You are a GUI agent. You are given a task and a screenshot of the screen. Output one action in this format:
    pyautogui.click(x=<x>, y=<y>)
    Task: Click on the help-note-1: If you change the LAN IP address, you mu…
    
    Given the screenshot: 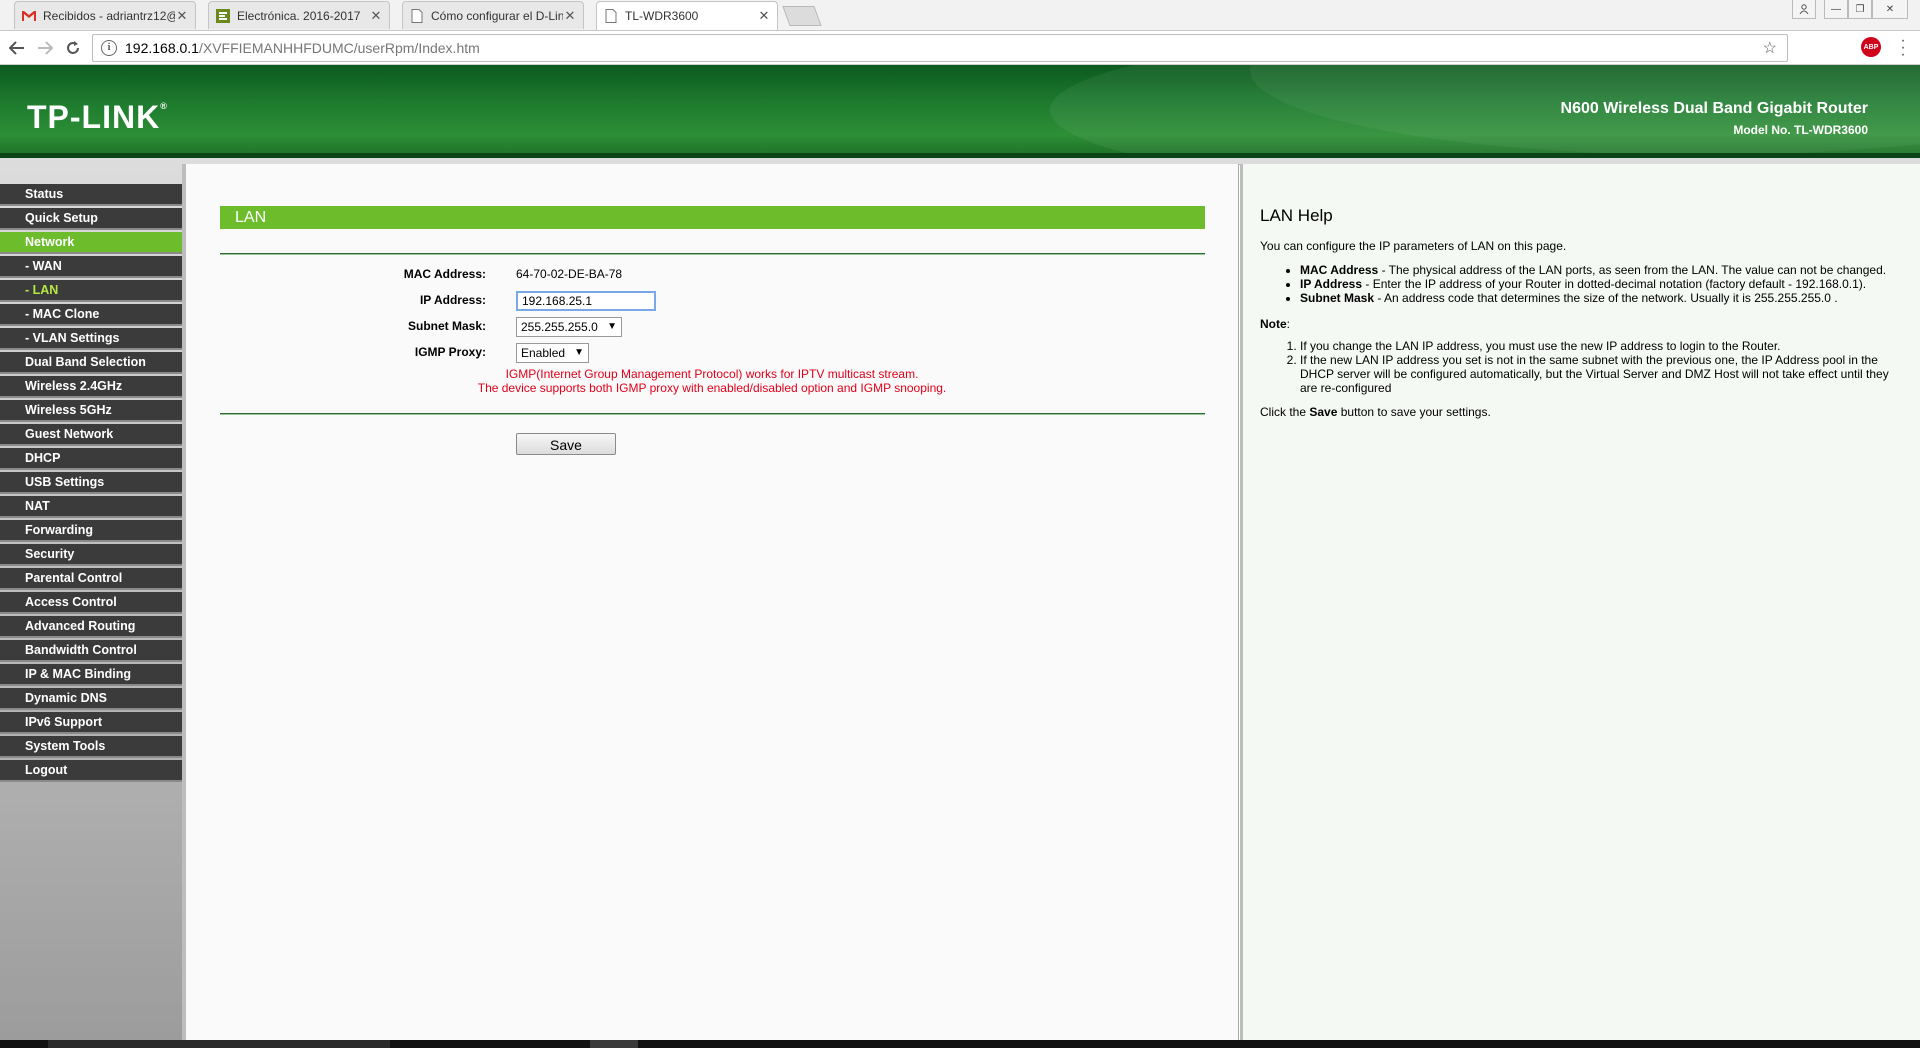 What is the action you would take?
    pyautogui.click(x=1604, y=346)
    